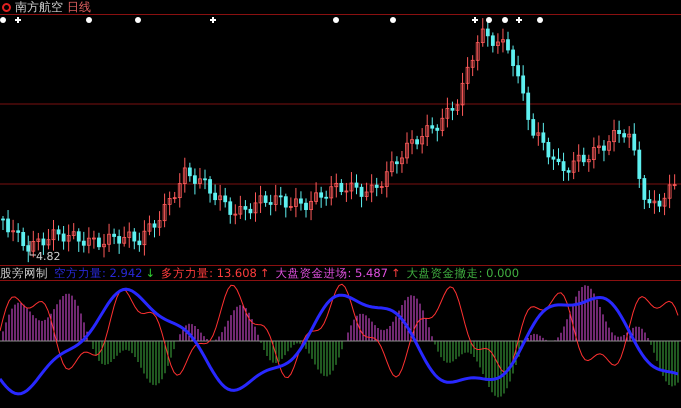 The image size is (681, 408). Describe the element at coordinates (48, 257) in the screenshot. I see `low-price-label: 4.82` at that location.